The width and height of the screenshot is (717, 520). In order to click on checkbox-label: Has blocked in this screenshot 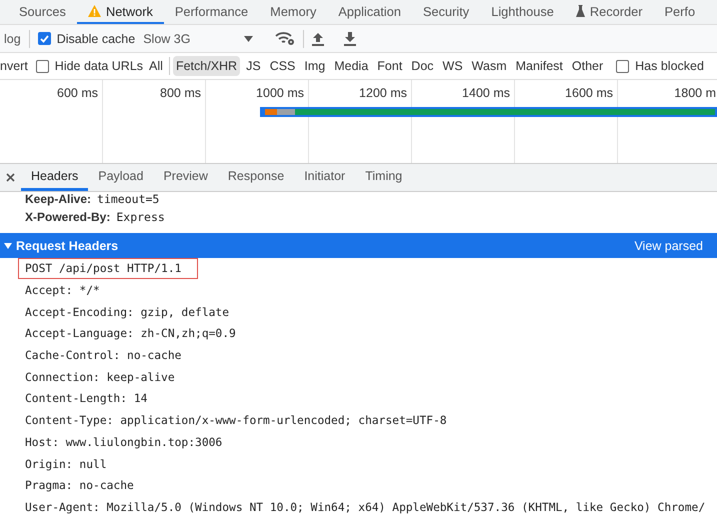, I will do `click(669, 66)`.